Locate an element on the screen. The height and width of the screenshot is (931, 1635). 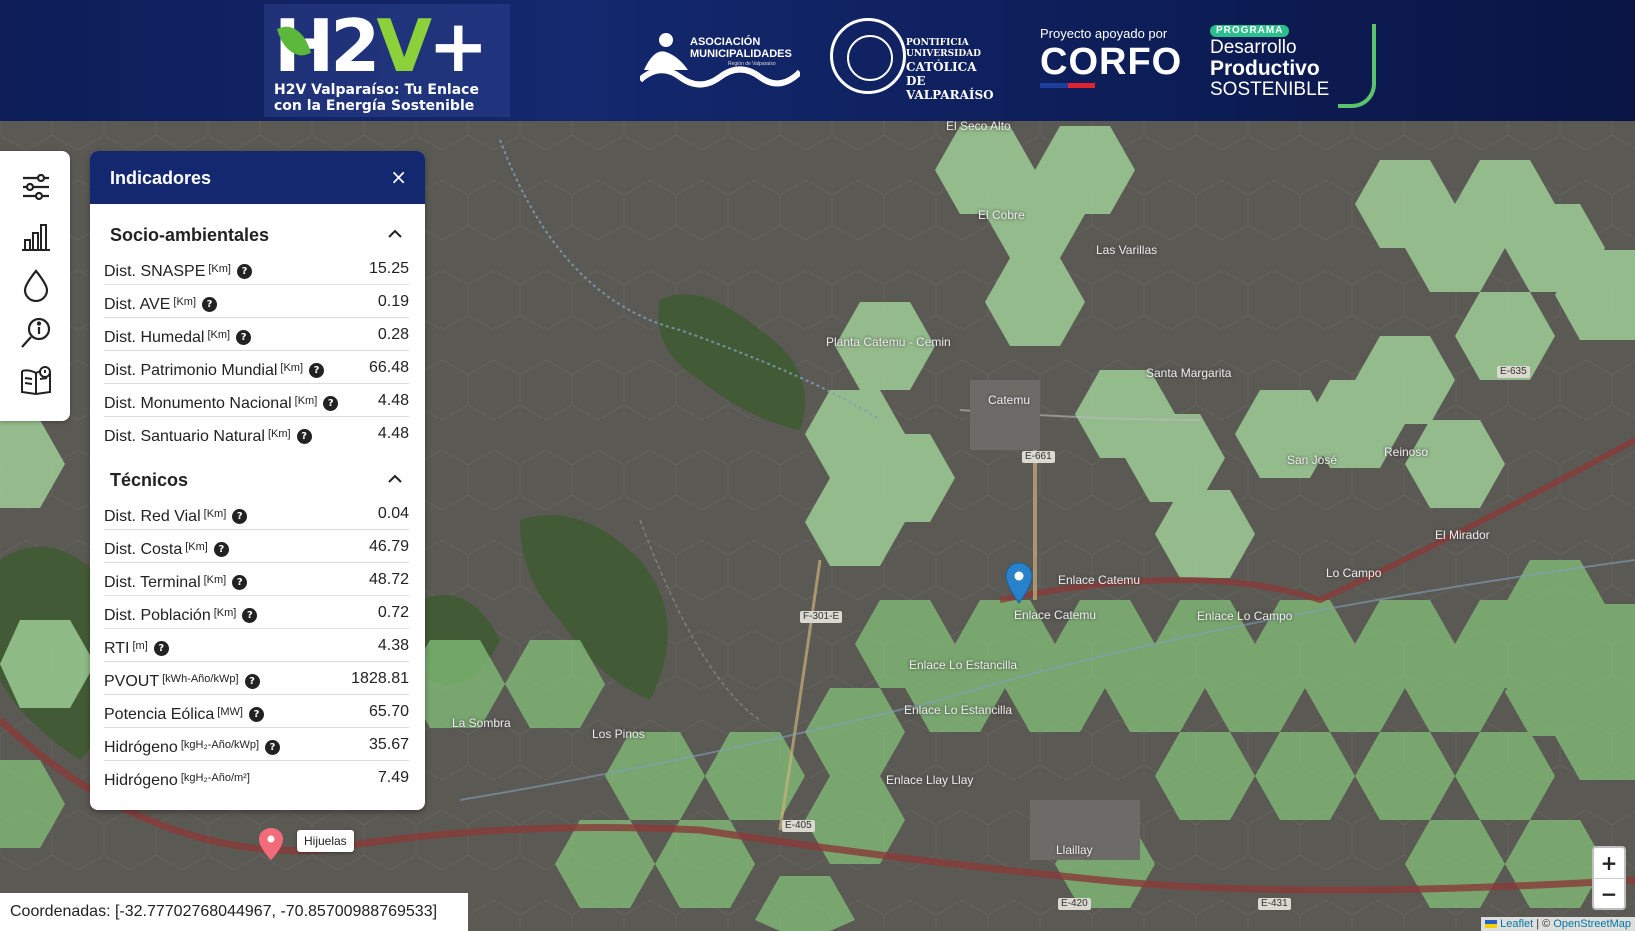
indicator-unit: [kgH₂-Año/m²] is located at coordinates (215, 778).